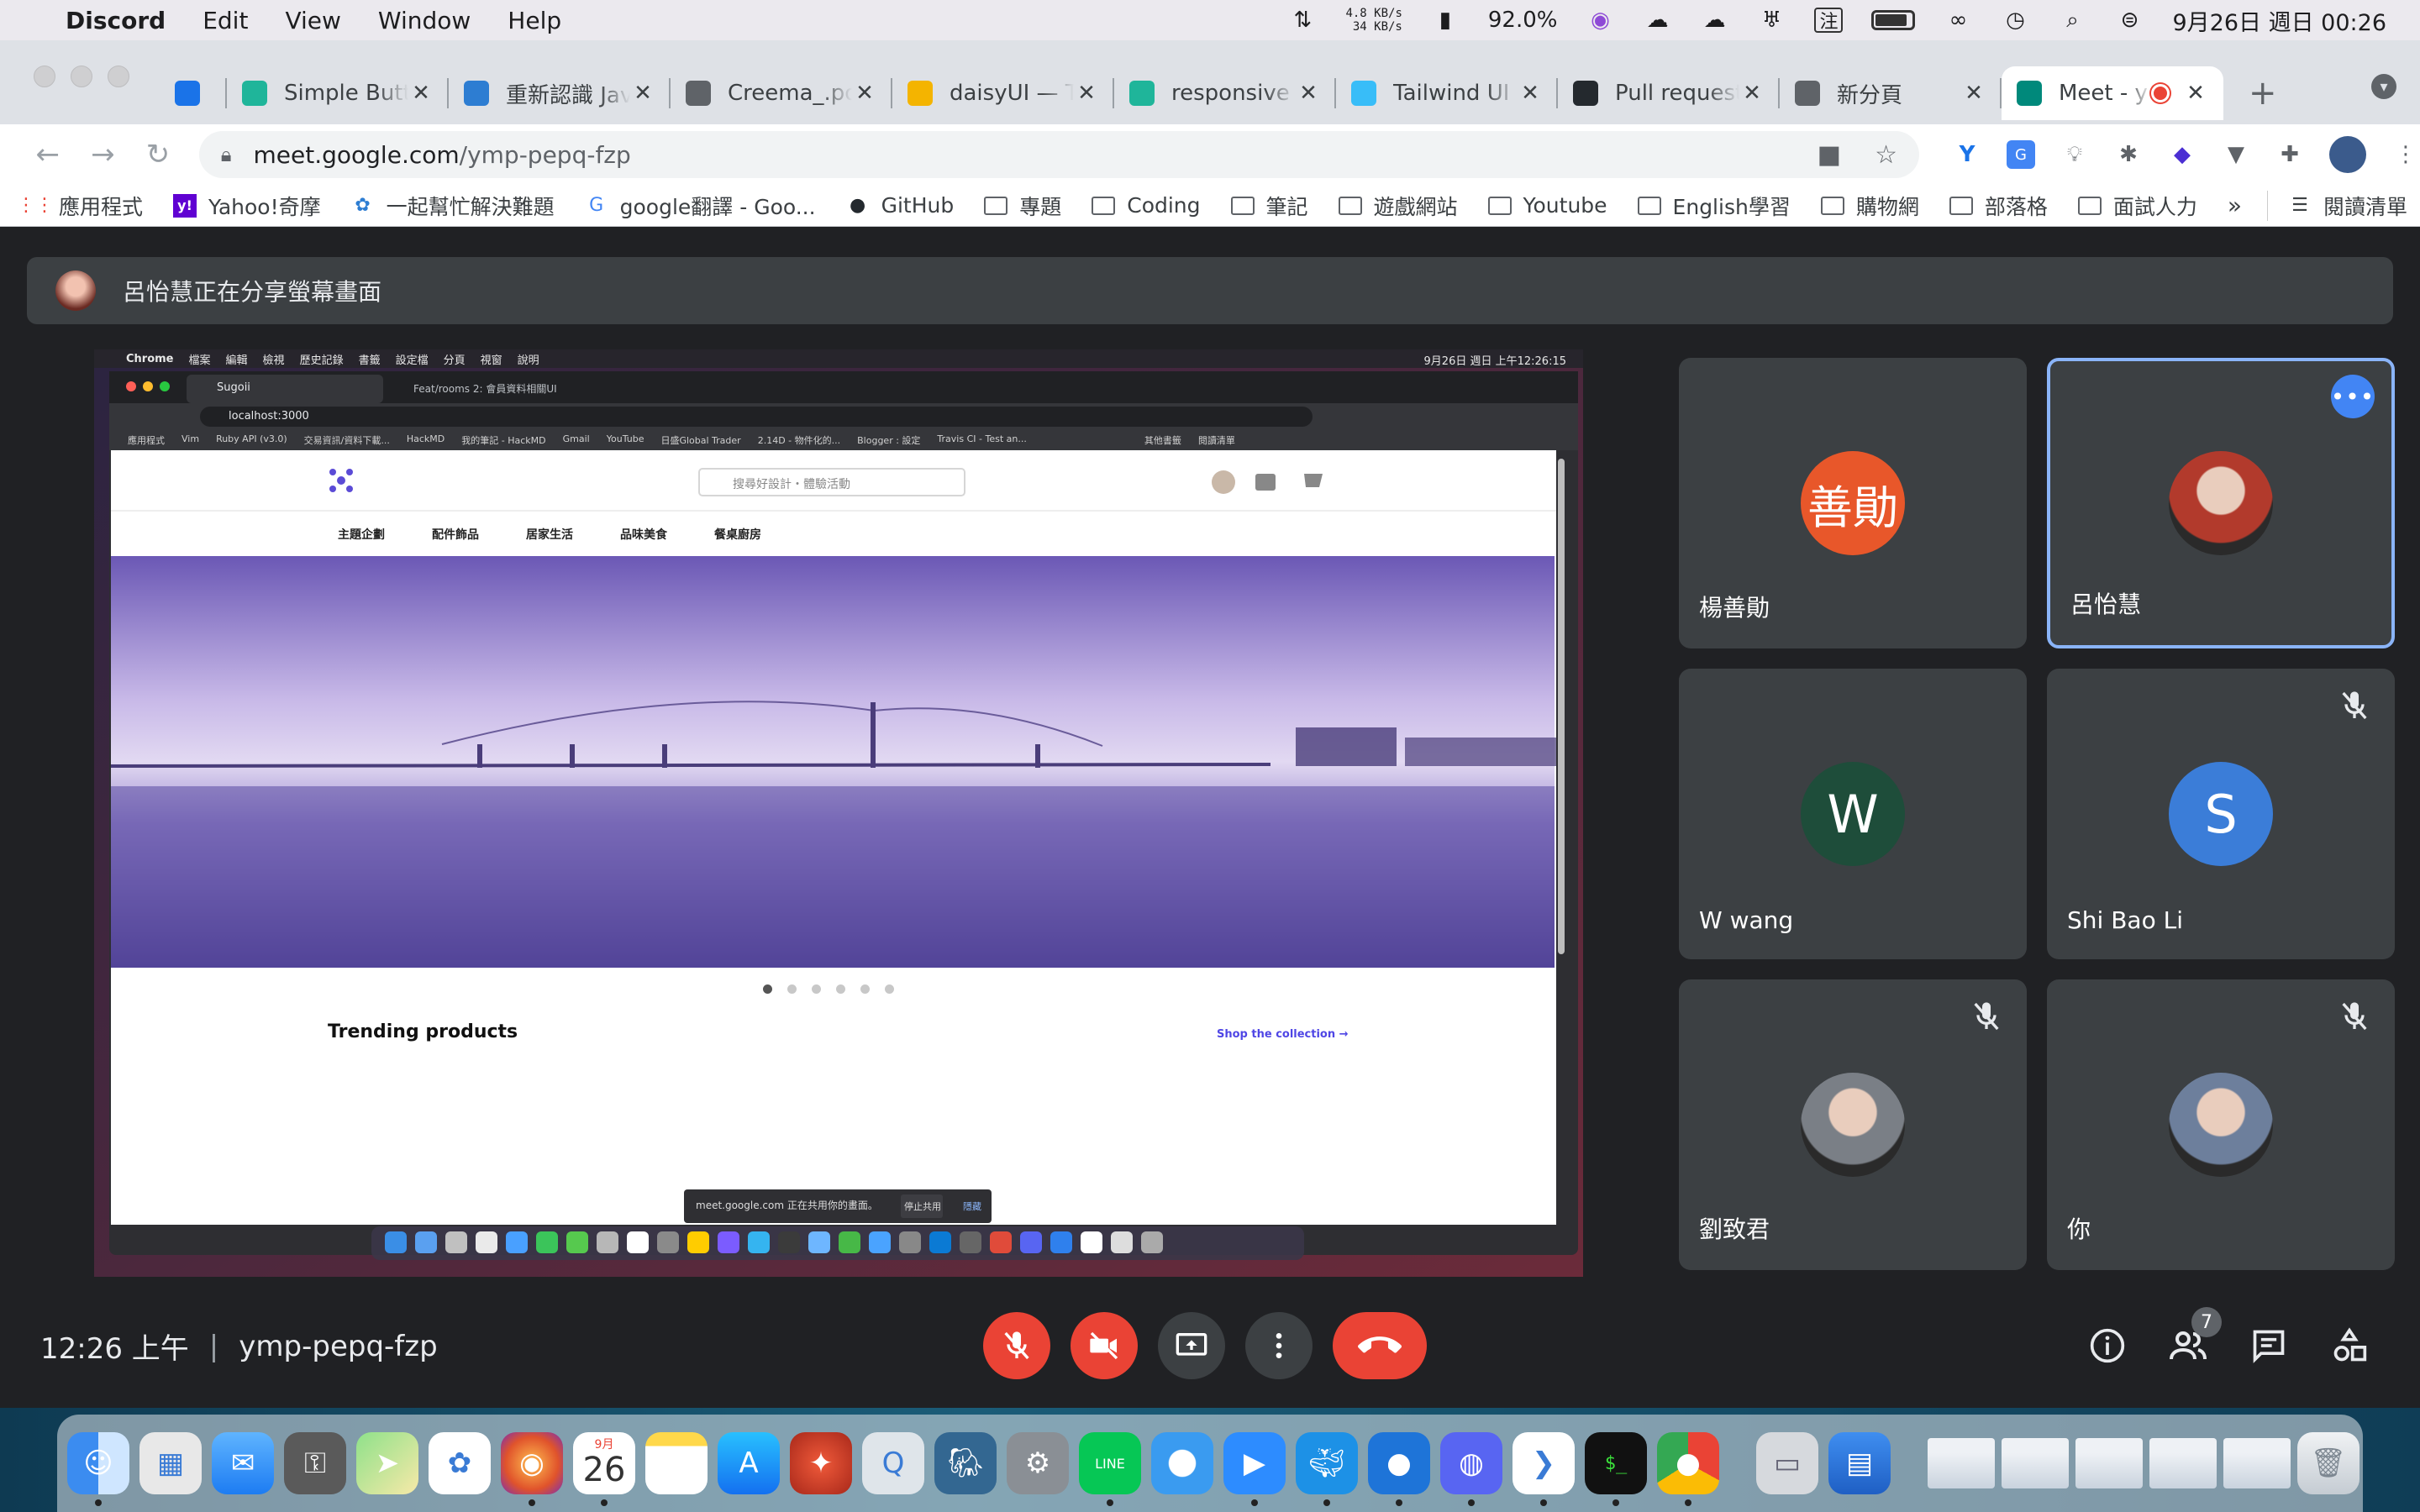 The image size is (2420, 1512). I want to click on browser-tab: 重新認識 Jav ✕, so click(560, 93).